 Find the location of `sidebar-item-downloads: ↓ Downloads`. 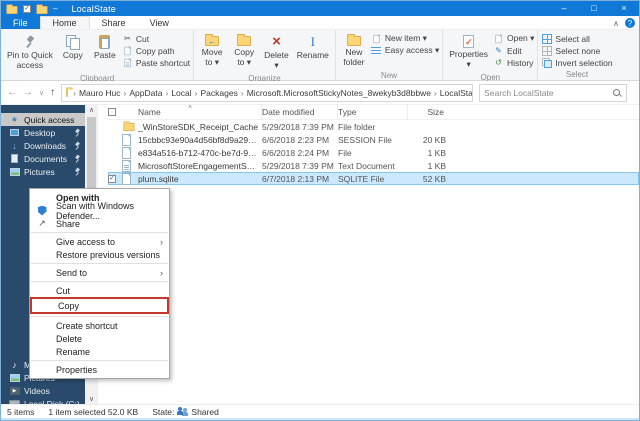

sidebar-item-downloads: ↓ Downloads is located at coordinates (43, 145).